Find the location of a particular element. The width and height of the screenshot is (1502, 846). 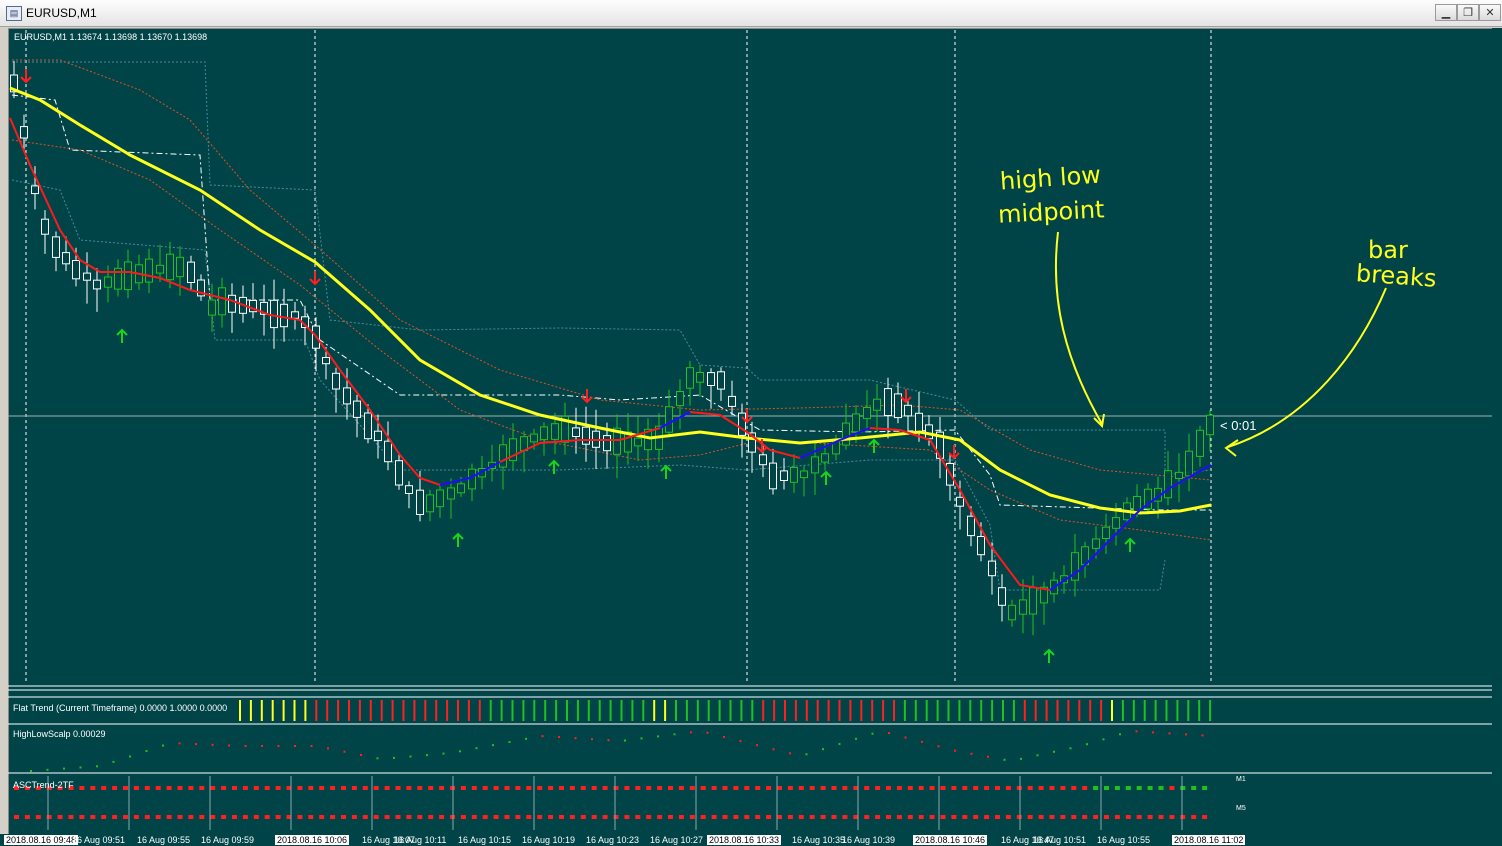

asc-tf2-label: M5 is located at coordinates (1241, 808).